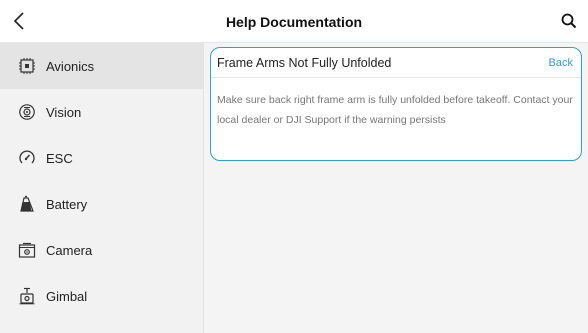 This screenshot has height=333, width=588. Describe the element at coordinates (27, 296) in the screenshot. I see `gimbal-icon` at that location.